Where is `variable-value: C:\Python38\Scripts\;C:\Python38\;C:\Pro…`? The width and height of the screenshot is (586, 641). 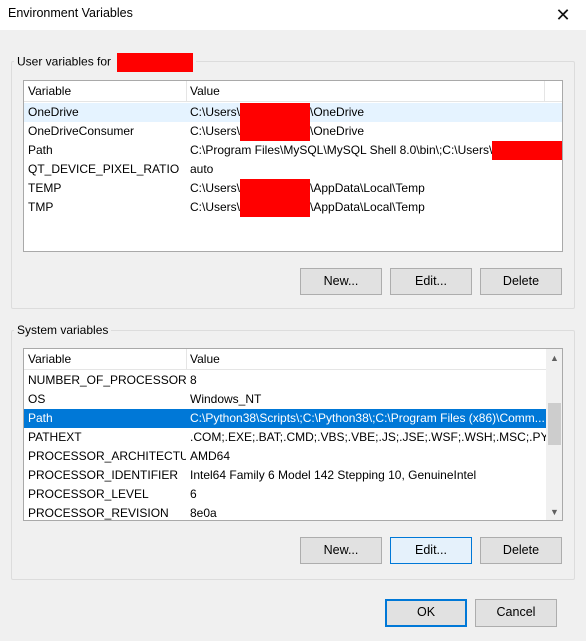
variable-value: C:\Python38\Scripts\;C:\Python38\;C:\Pro… is located at coordinates (367, 418).